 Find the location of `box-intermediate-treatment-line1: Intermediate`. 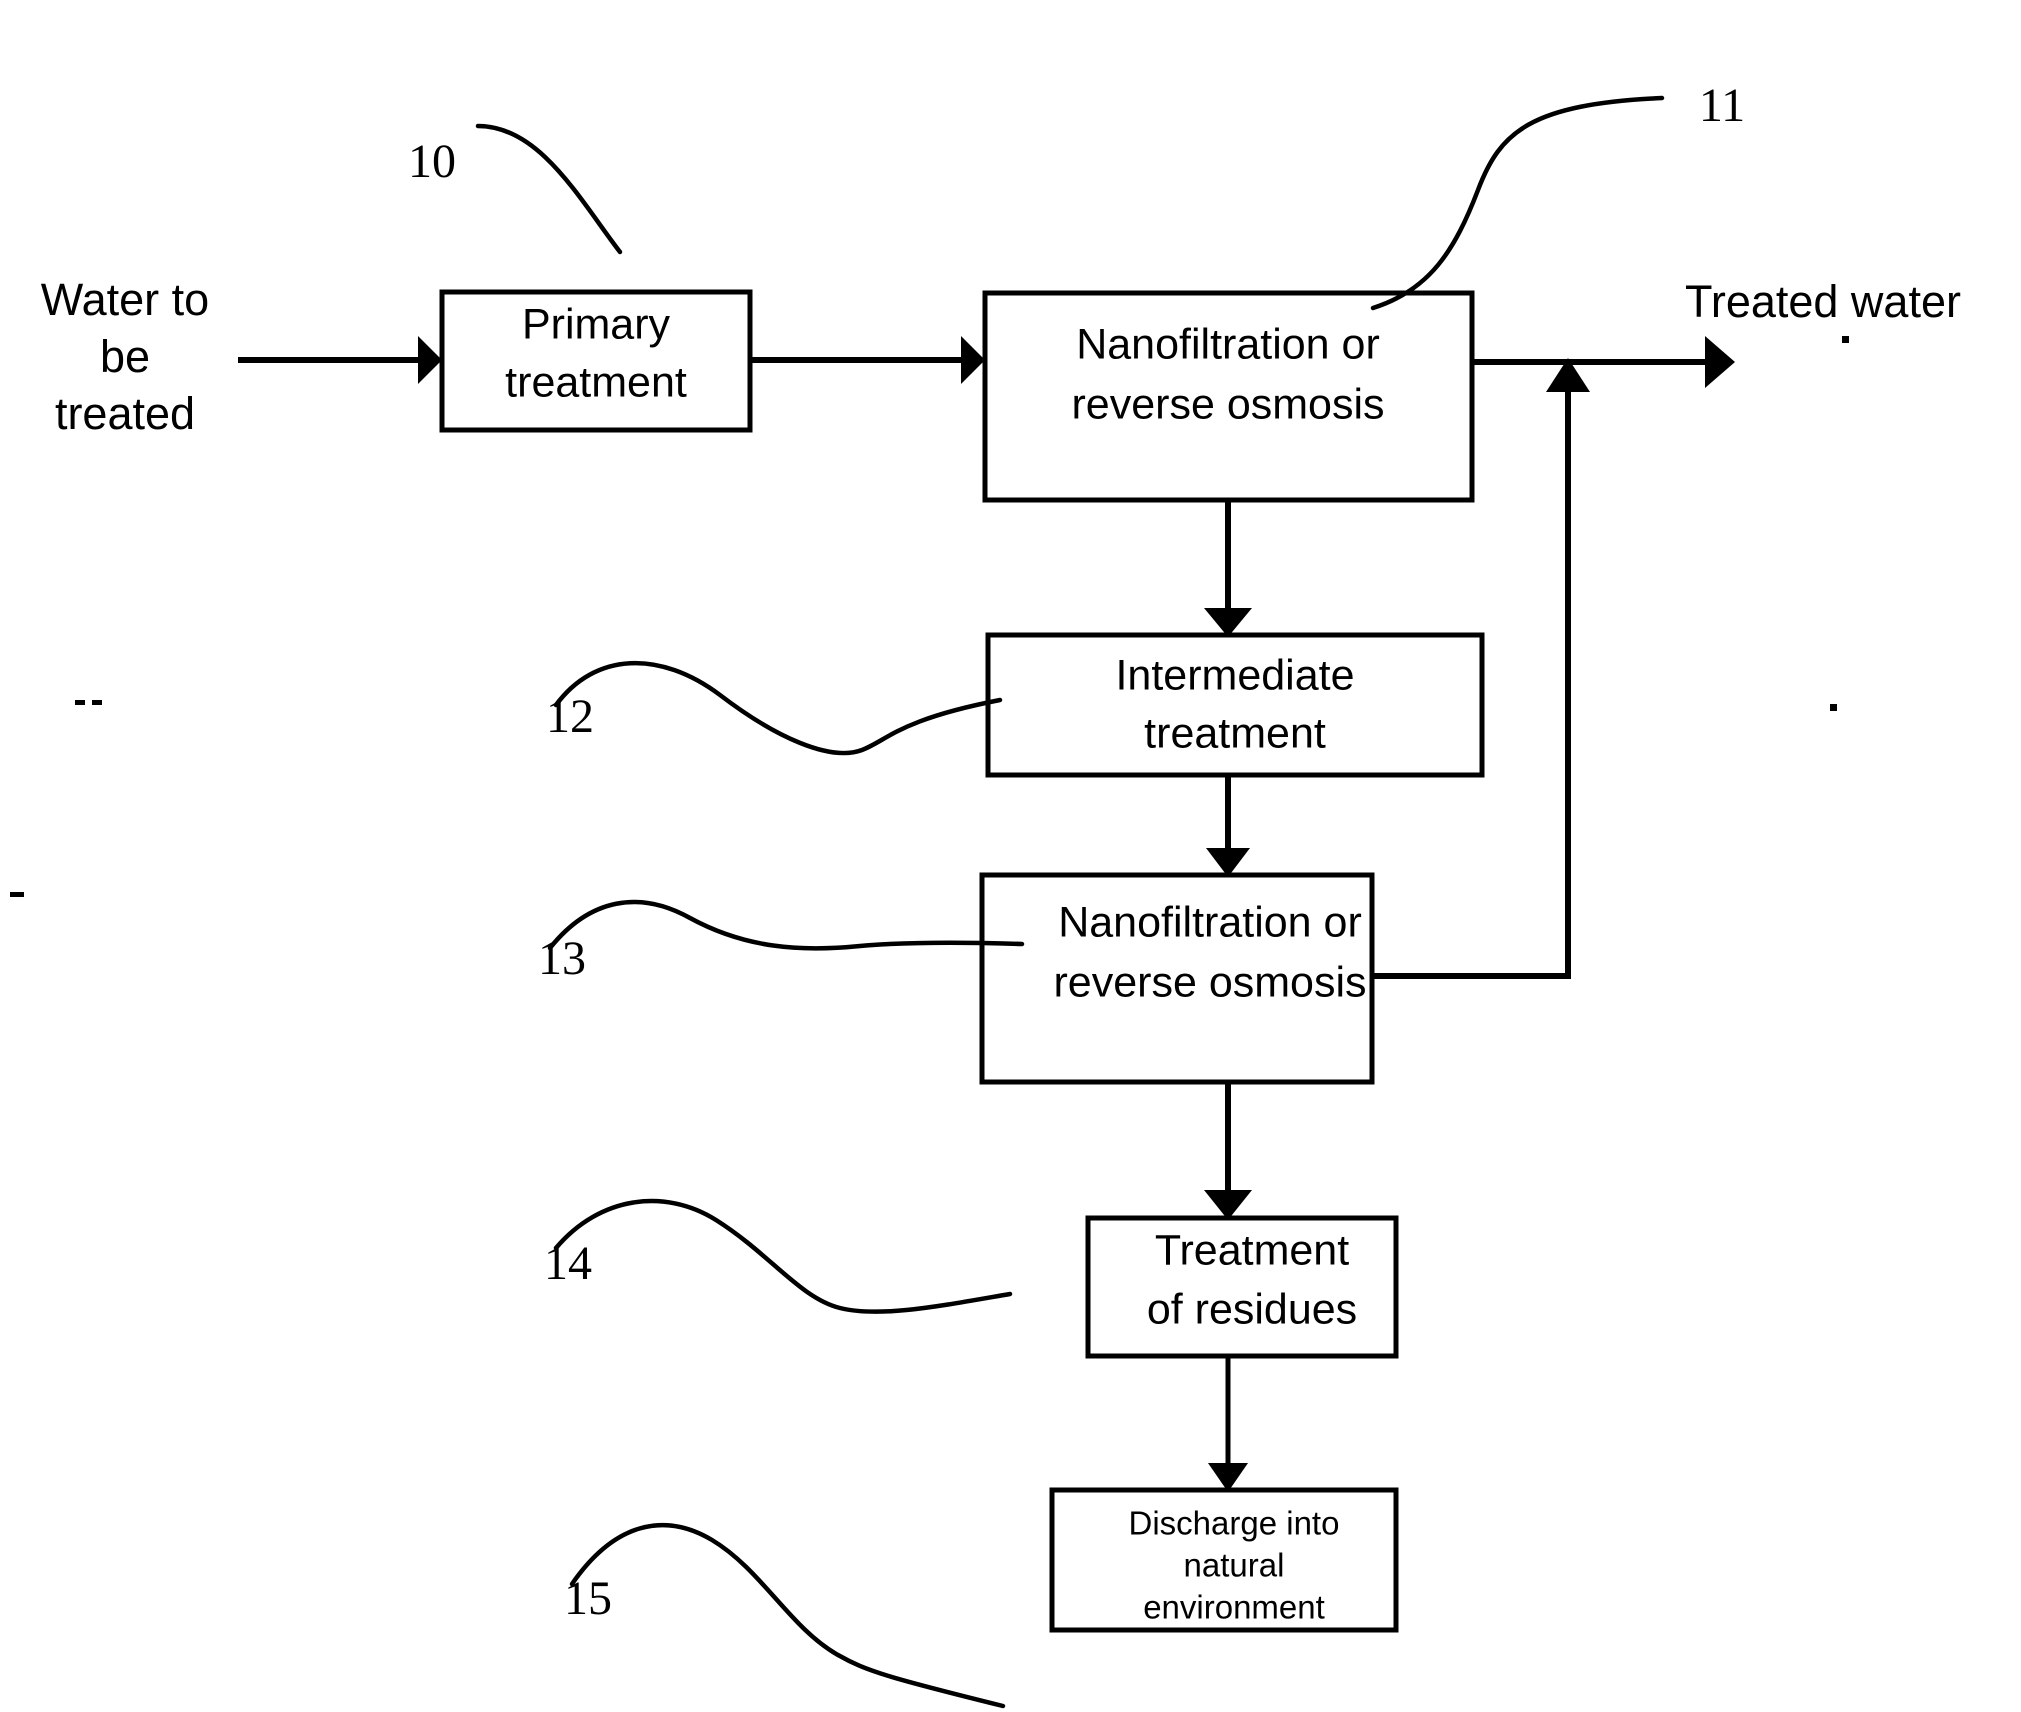

box-intermediate-treatment-line1: Intermediate is located at coordinates (1234, 675).